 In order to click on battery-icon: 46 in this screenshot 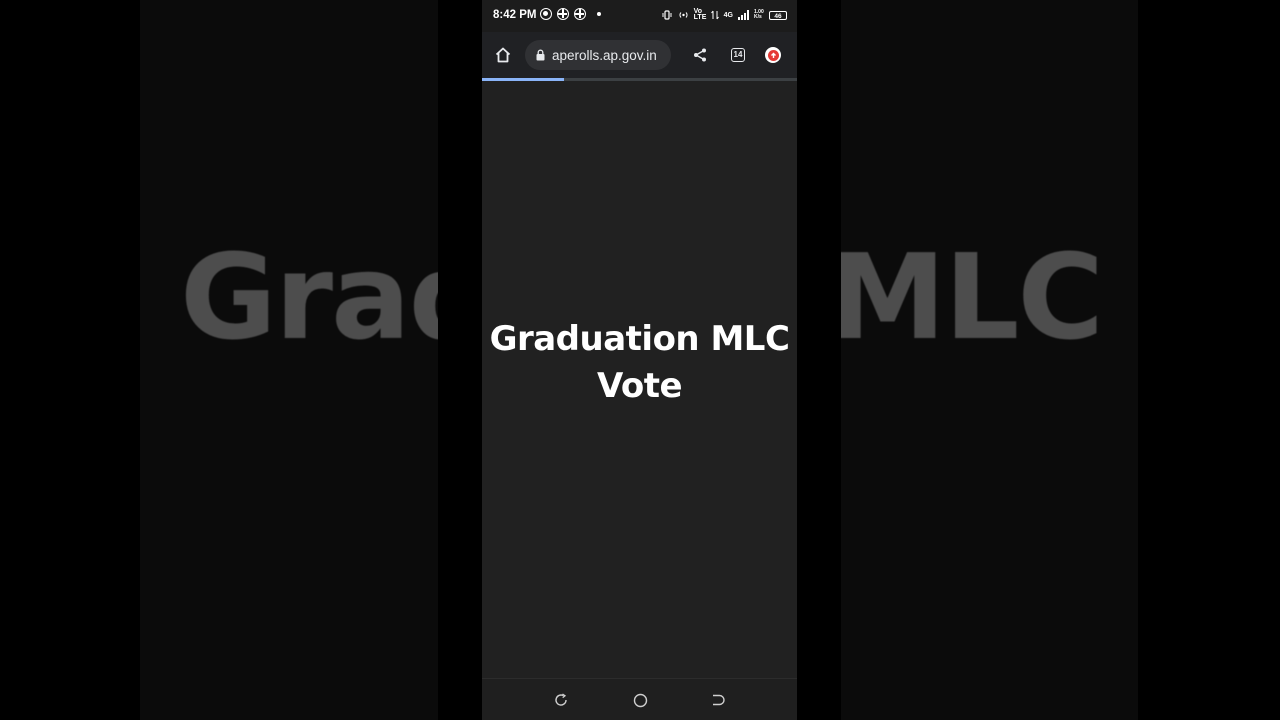, I will do `click(778, 15)`.